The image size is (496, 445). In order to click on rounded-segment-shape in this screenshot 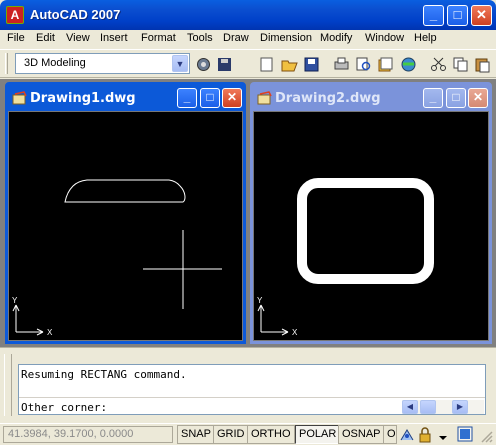, I will do `click(125, 191)`.